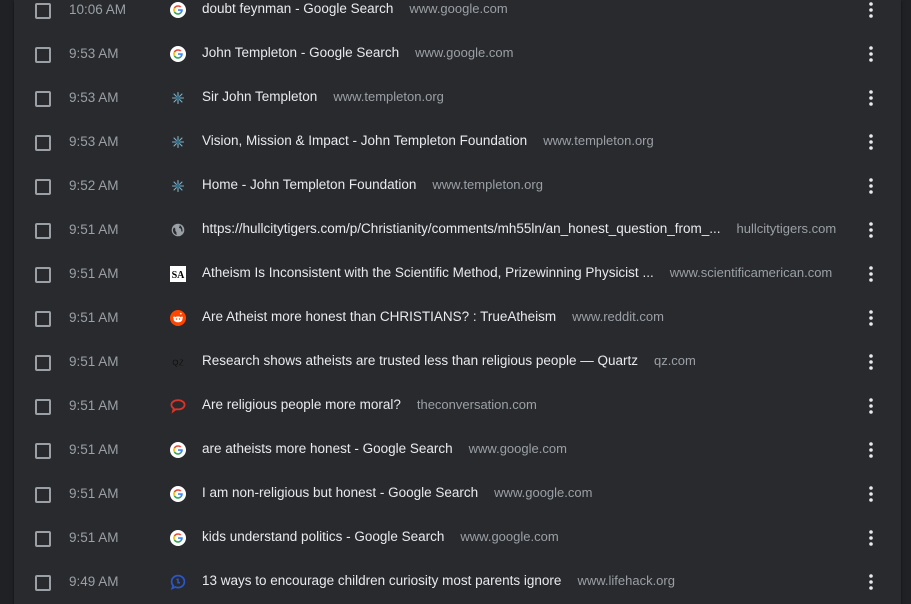 Image resolution: width=911 pixels, height=604 pixels. I want to click on page-domain: www.scientificamerican.com, so click(751, 272).